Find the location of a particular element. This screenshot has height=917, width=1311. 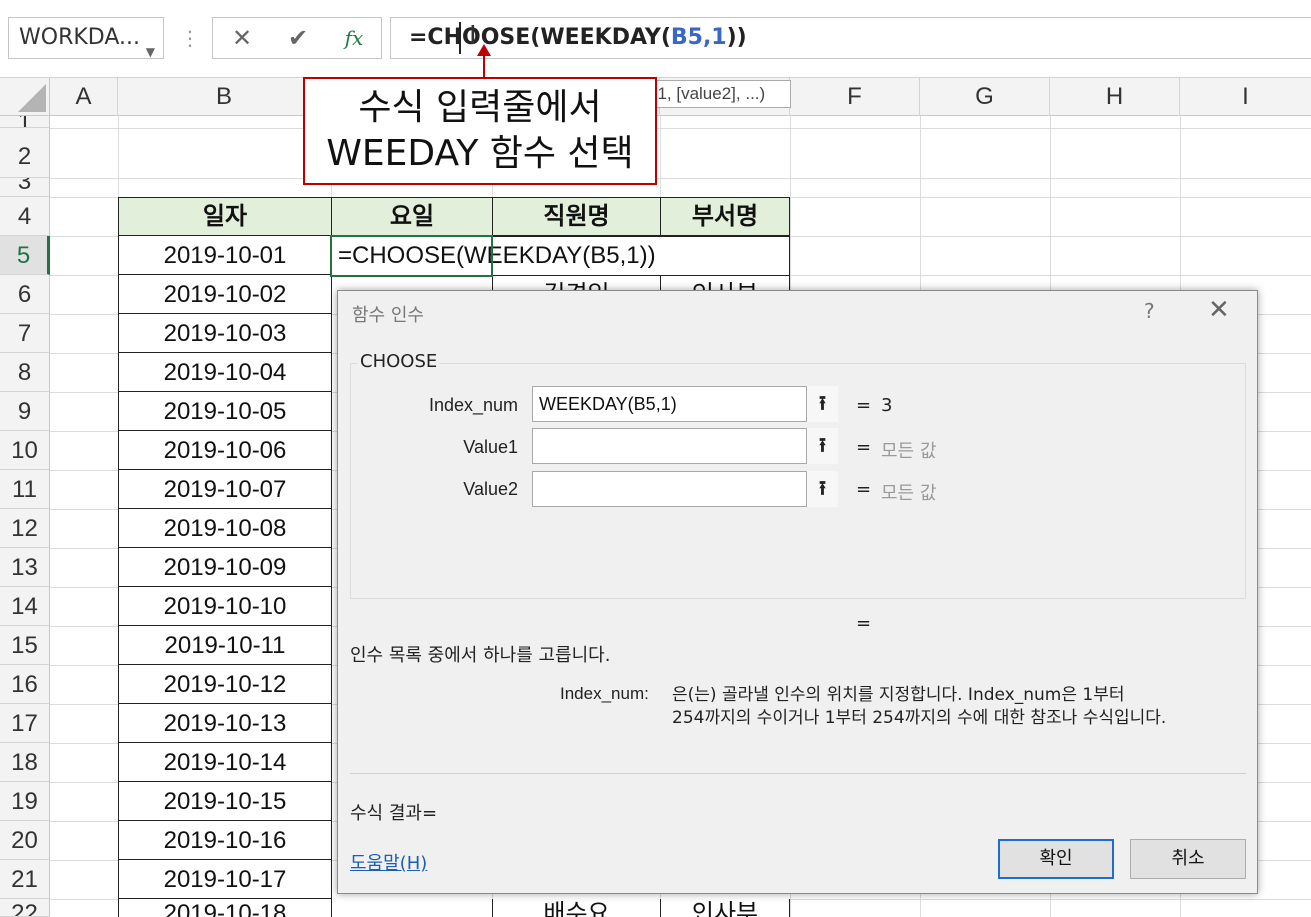

table-header-employee: 직원명 is located at coordinates (576, 216).